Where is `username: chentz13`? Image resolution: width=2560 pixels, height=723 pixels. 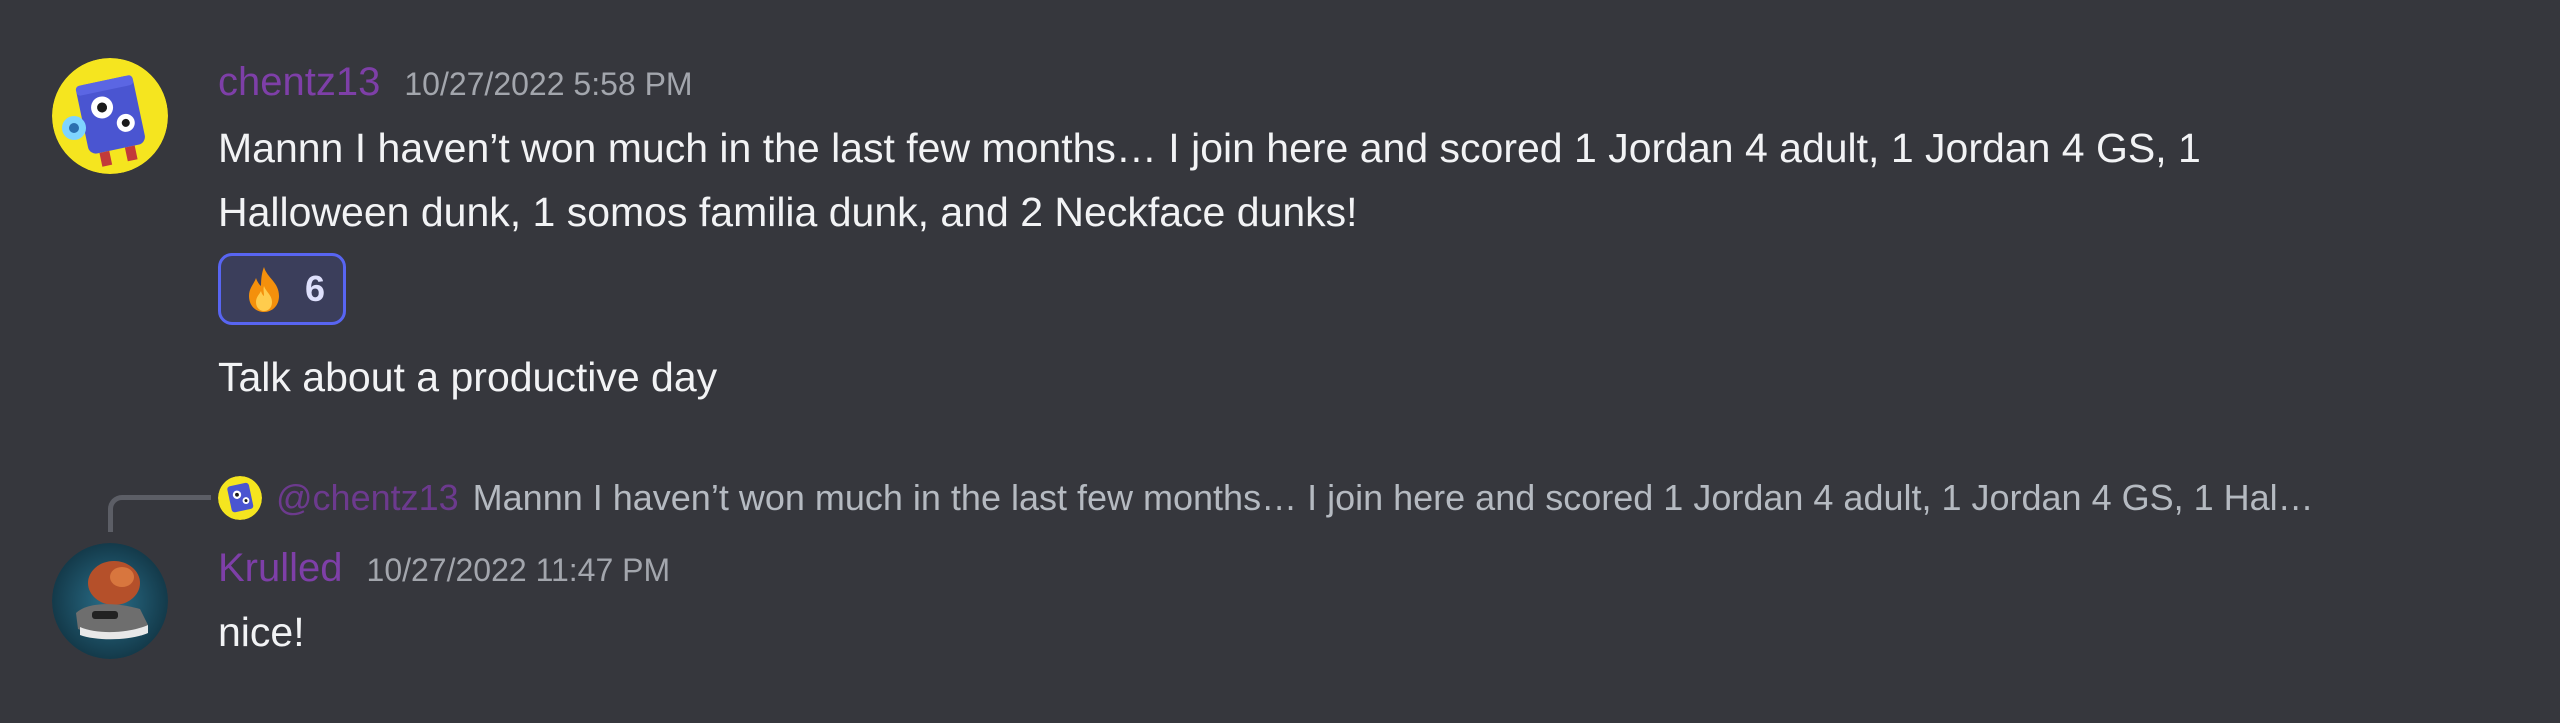
username: chentz13 is located at coordinates (299, 82).